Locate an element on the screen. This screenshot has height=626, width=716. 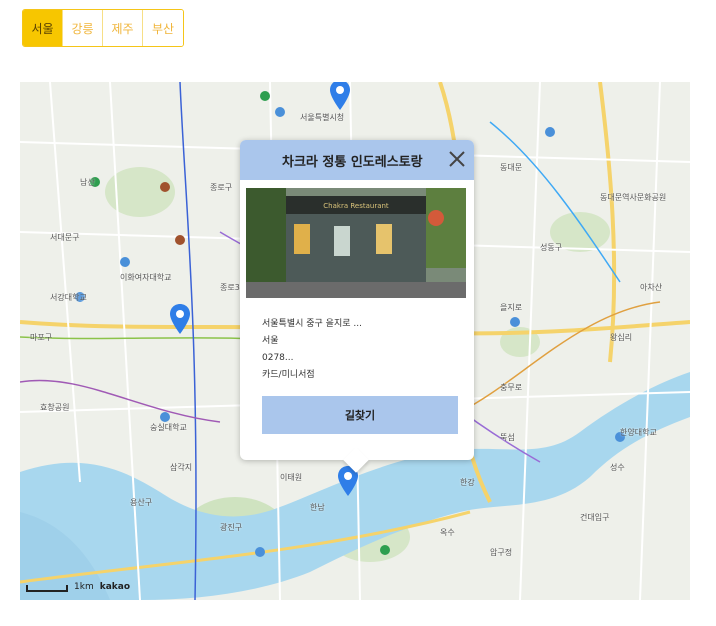
restaurant-category: 카드/미니서점 is located at coordinates (288, 375).